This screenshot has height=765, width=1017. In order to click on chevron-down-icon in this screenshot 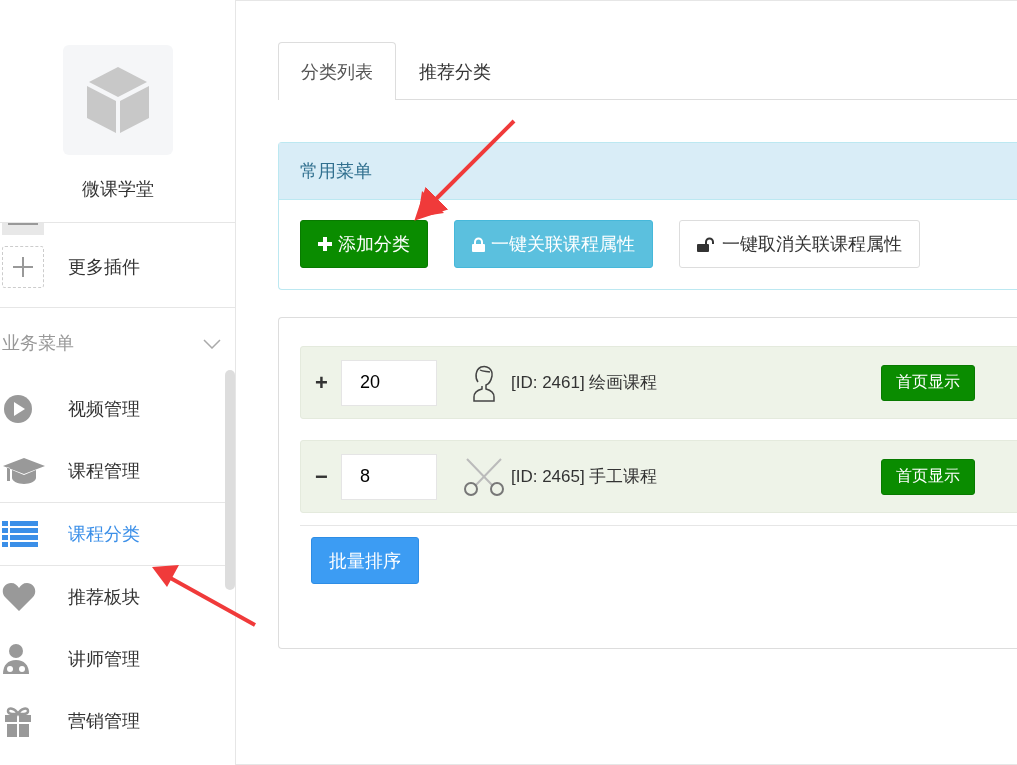, I will do `click(212, 343)`.